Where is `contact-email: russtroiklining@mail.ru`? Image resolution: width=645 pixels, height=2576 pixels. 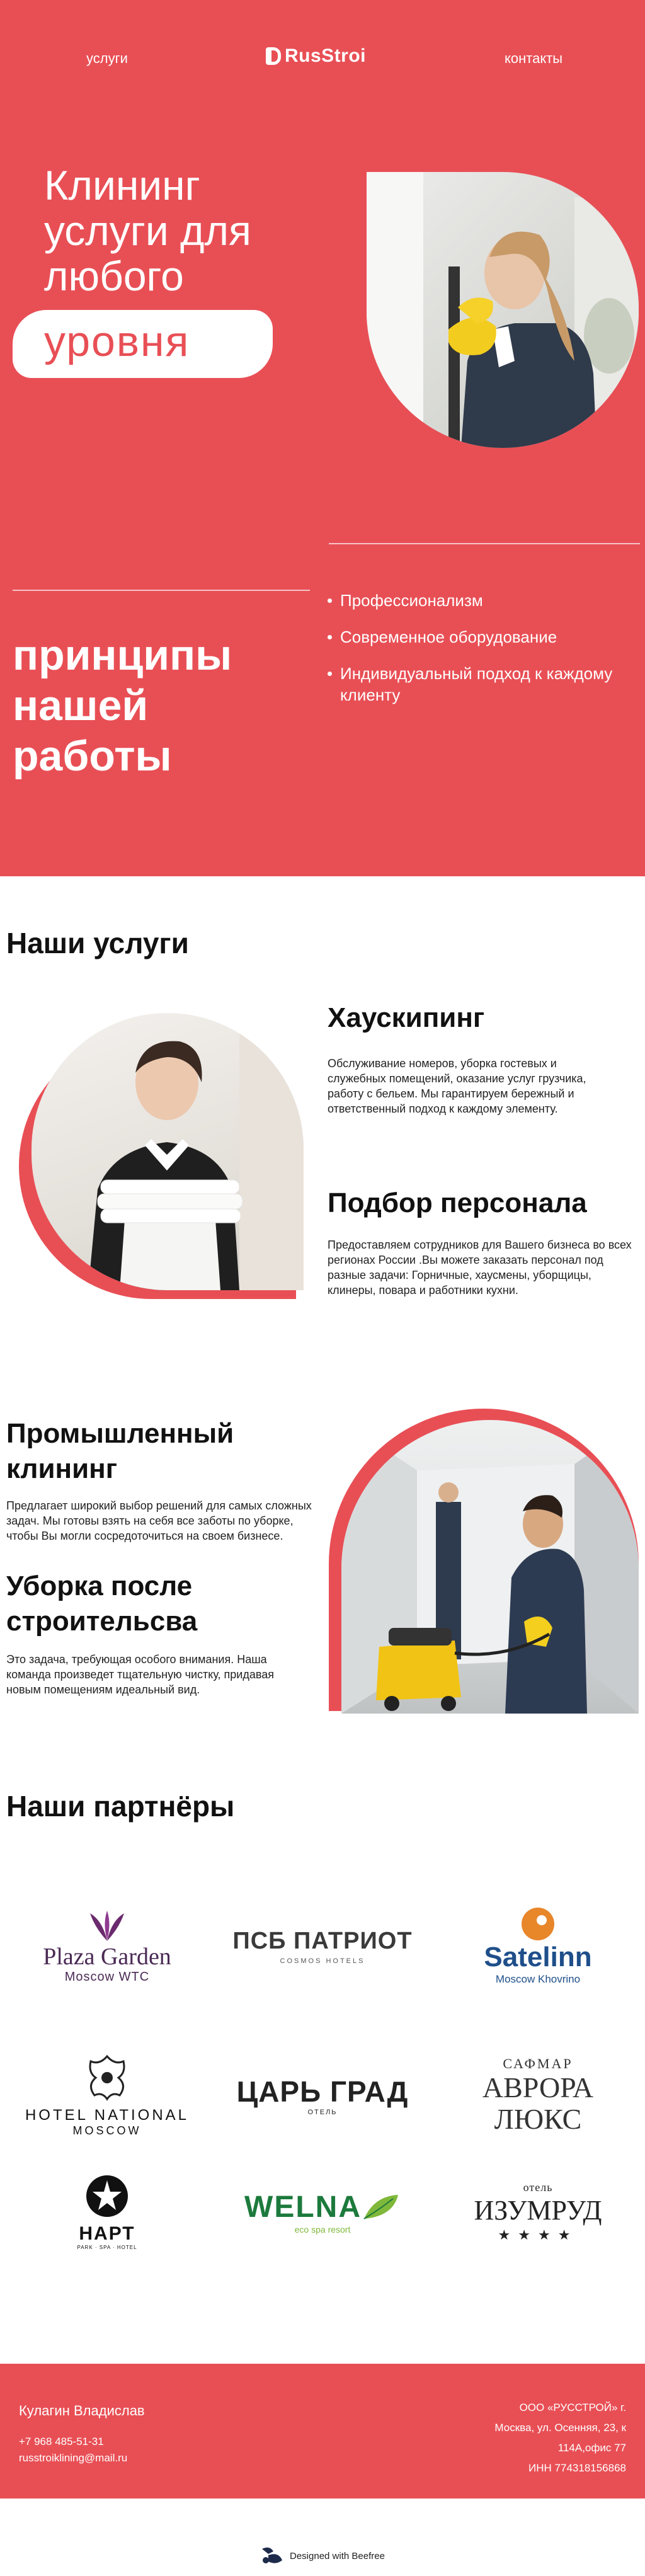 contact-email: russtroiklining@mail.ru is located at coordinates (73, 2458).